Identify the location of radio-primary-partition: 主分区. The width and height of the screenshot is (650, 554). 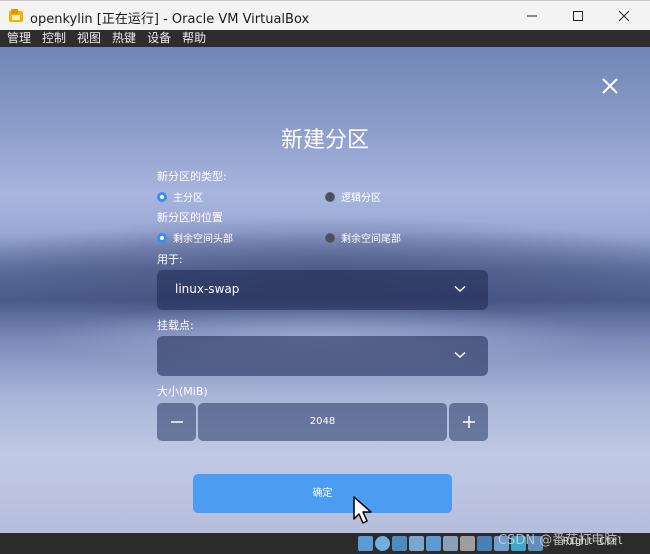
(180, 196).